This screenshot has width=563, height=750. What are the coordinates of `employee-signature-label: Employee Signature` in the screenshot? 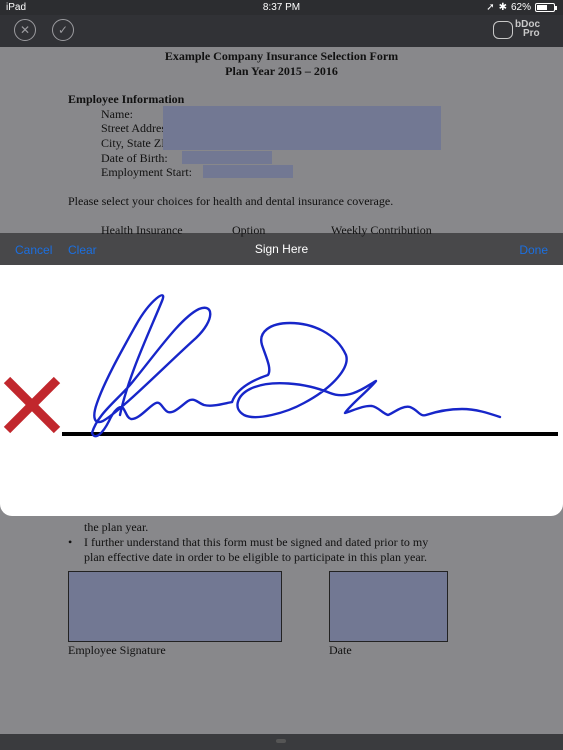 It's located at (117, 650).